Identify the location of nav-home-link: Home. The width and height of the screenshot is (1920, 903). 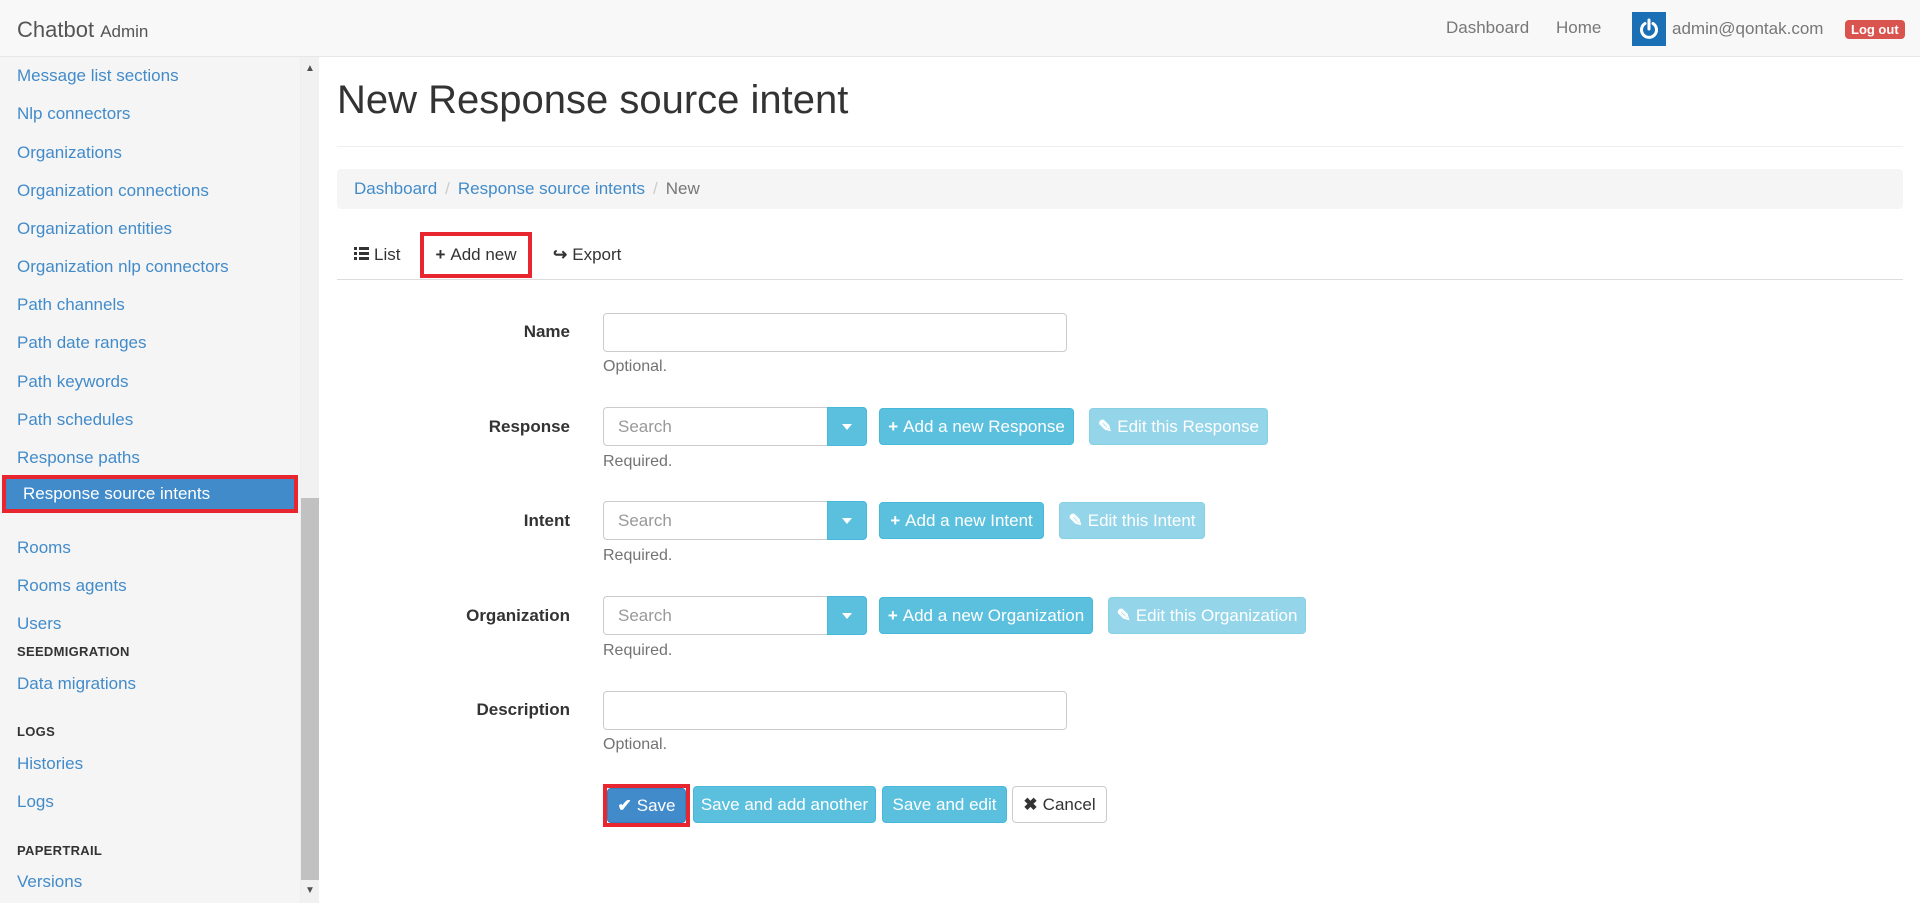
(1578, 28).